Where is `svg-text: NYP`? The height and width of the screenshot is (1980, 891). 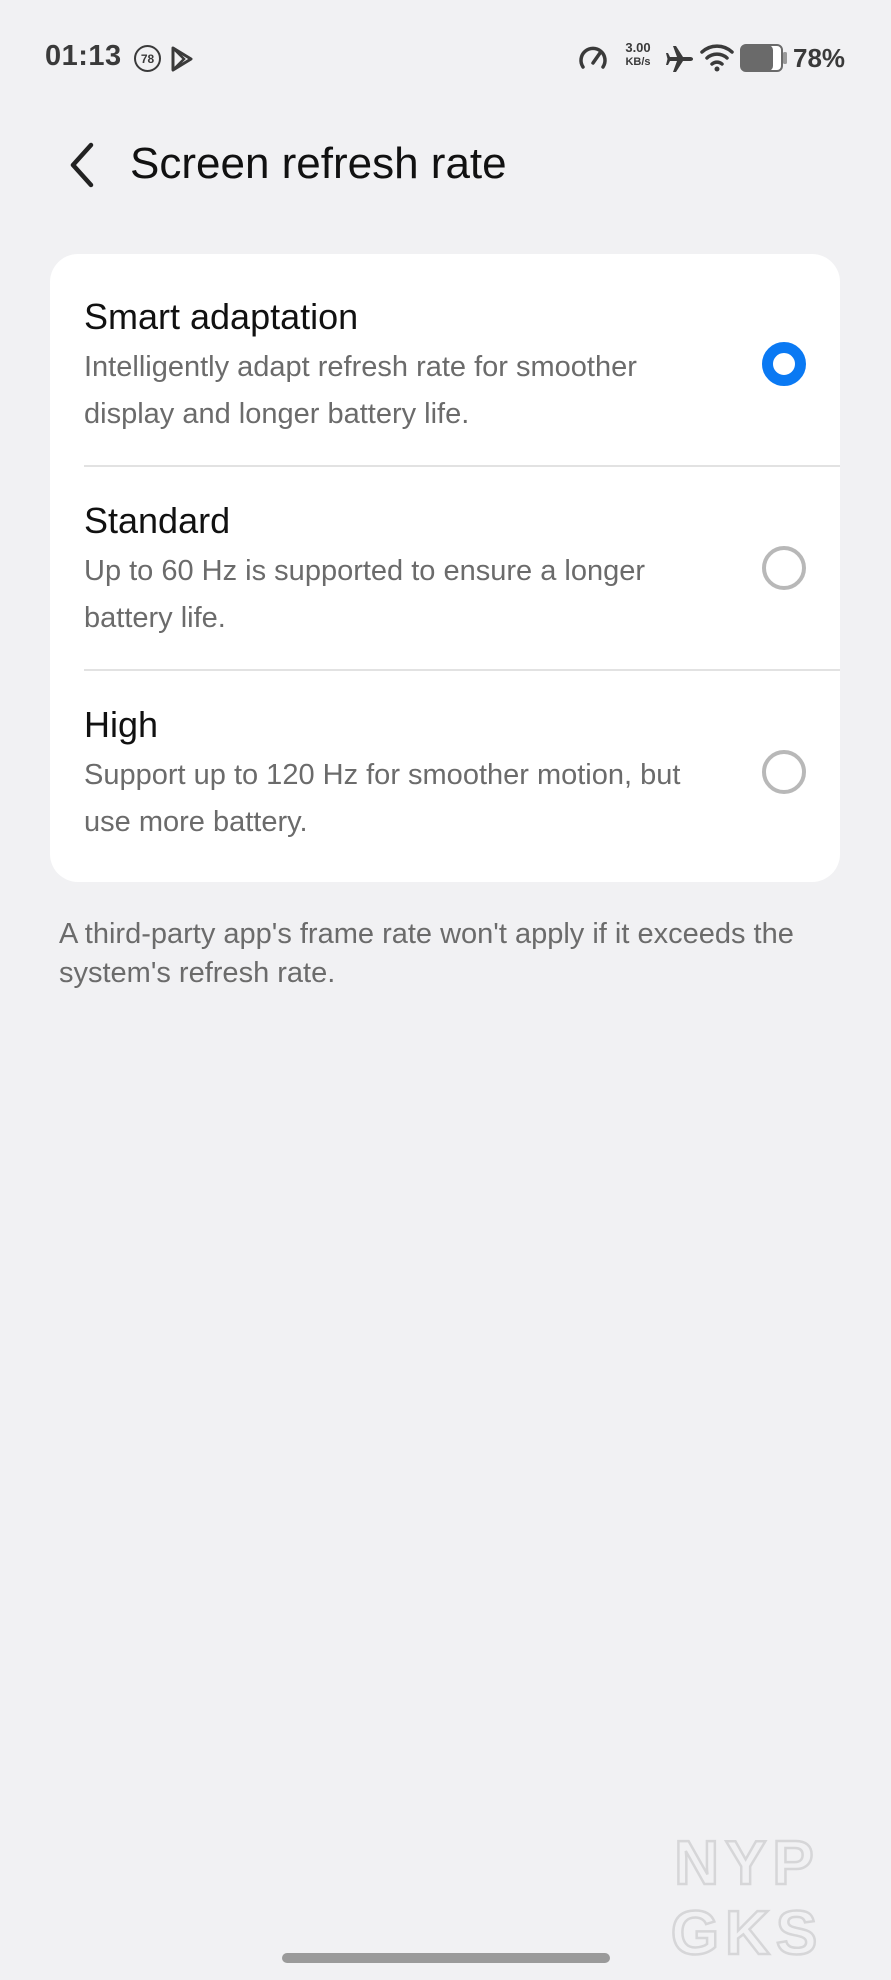
svg-text: NYP is located at coordinates (746, 1863).